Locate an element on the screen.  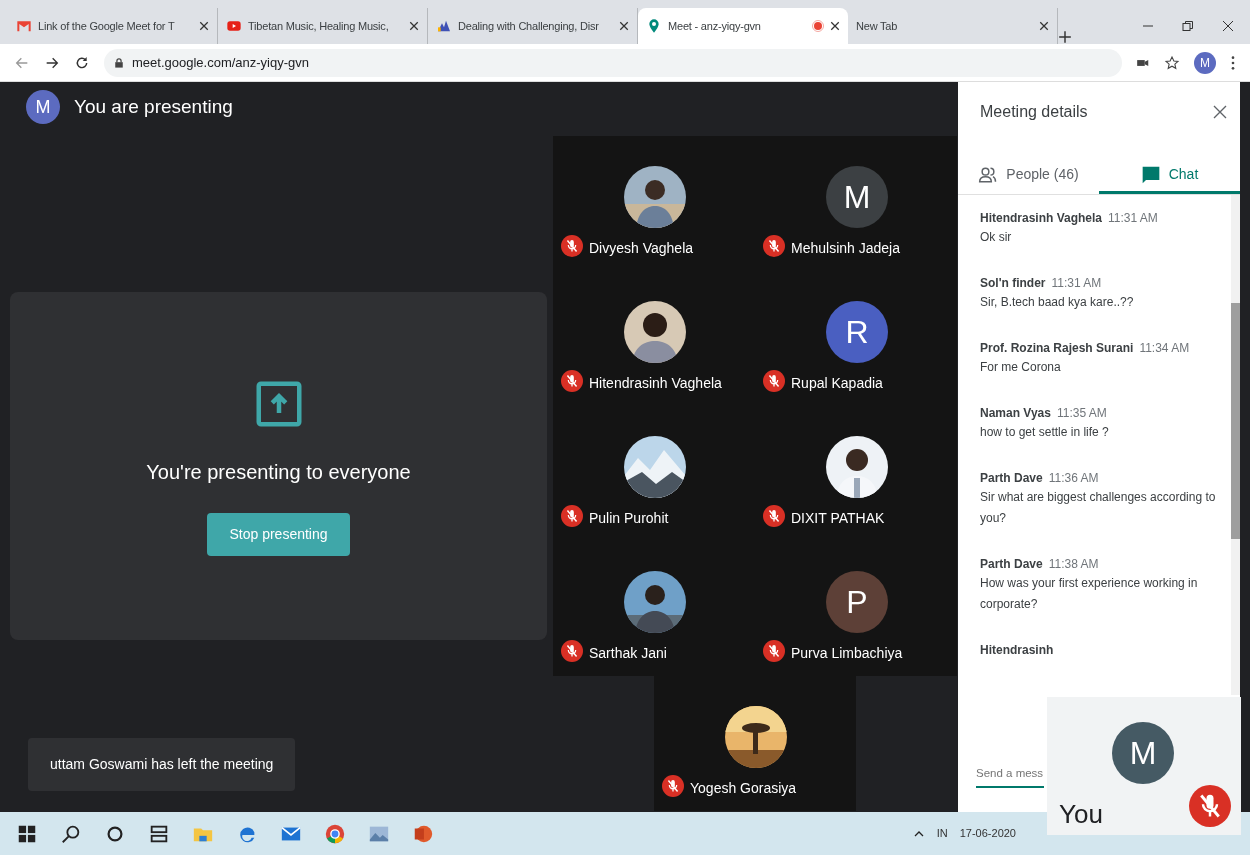
participant-name: Sarthak Jani is located at coordinates (628, 653).